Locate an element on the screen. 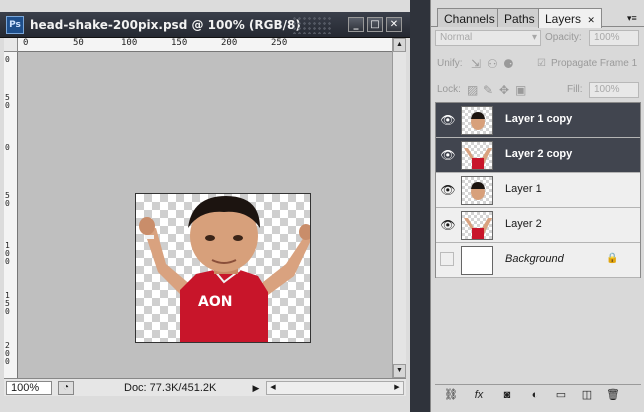  chevron-down-icon: ▾ is located at coordinates (534, 37).